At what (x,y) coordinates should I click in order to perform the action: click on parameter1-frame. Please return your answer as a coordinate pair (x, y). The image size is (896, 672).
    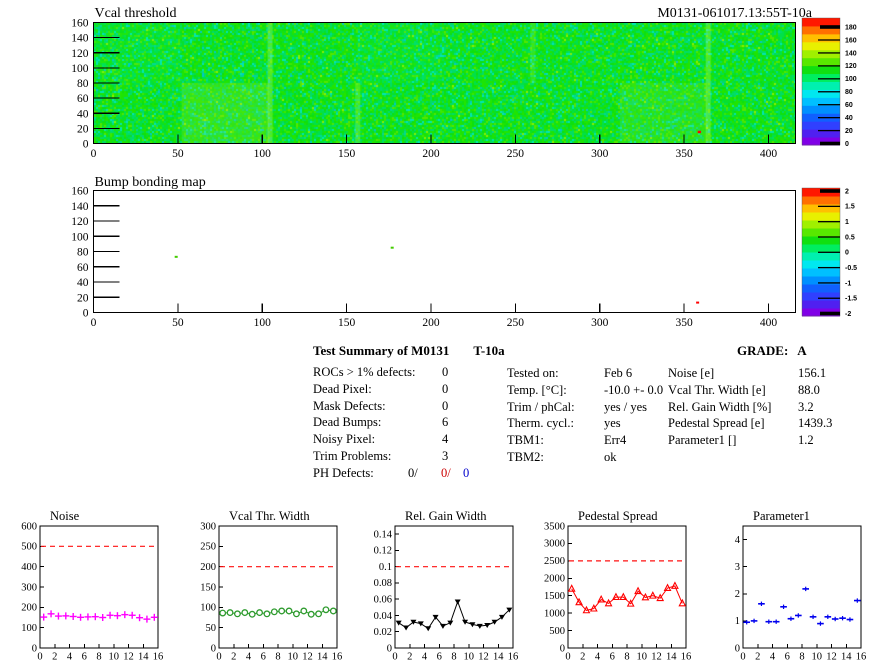
    Looking at the image, I should click on (802, 587).